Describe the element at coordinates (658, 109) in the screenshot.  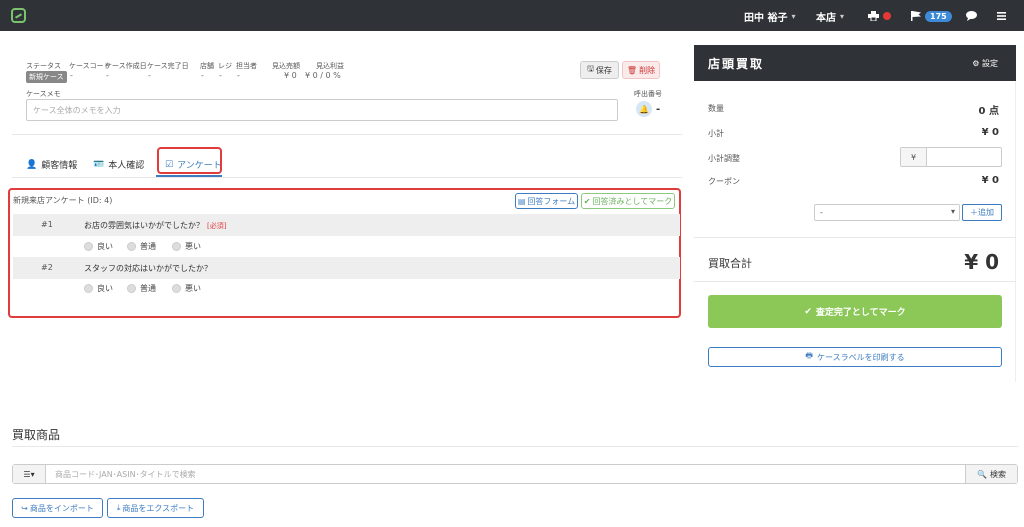
I see `call-number-value: -` at that location.